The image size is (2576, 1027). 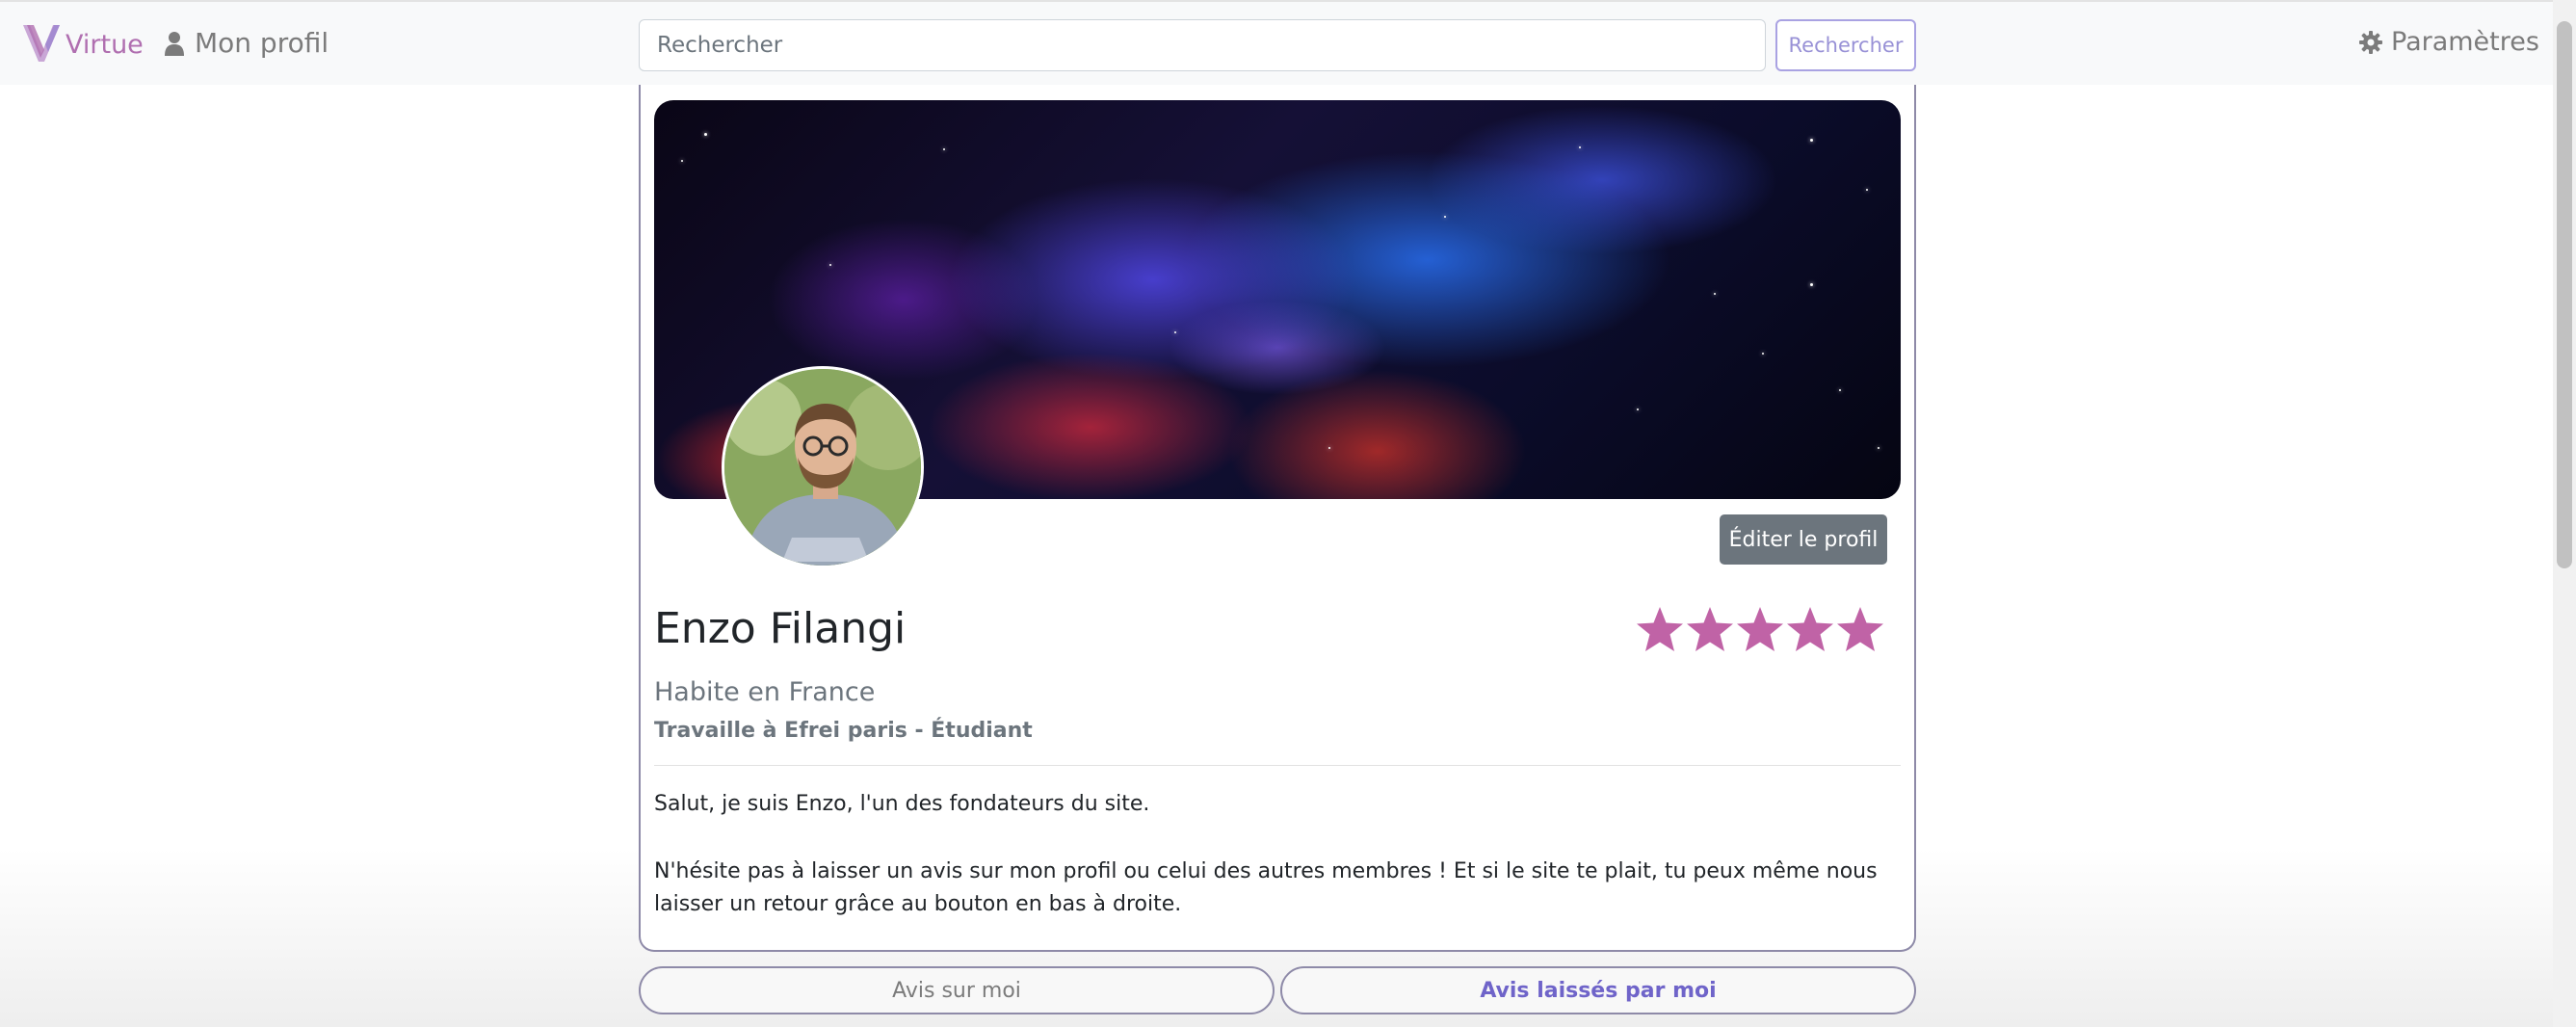 What do you see at coordinates (781, 628) in the screenshot?
I see `profile-name: Enzo Filangi` at bounding box center [781, 628].